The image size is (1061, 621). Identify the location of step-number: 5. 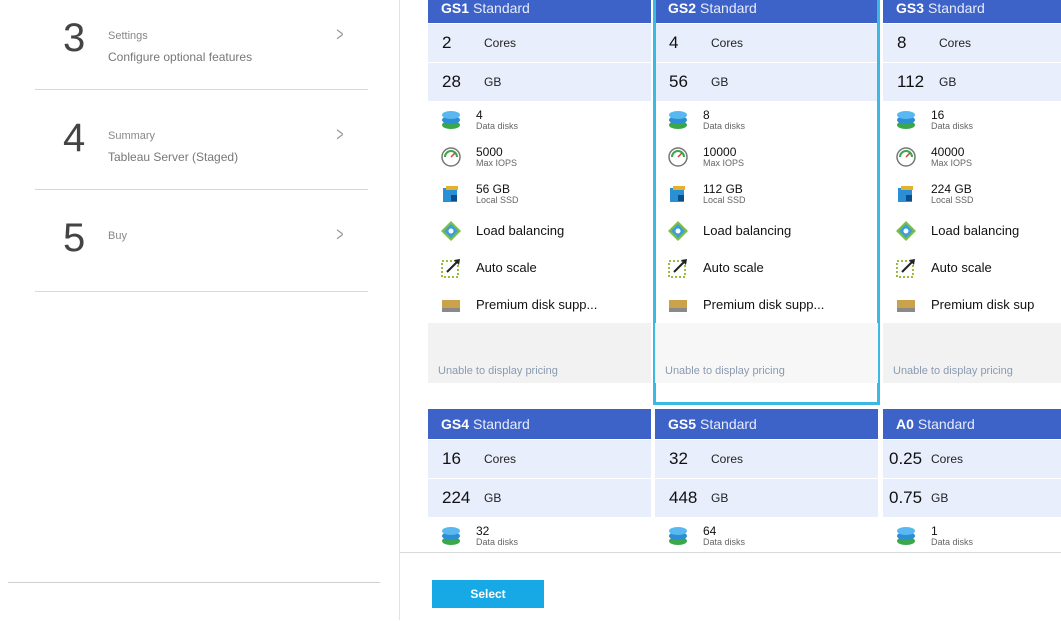
(74, 238).